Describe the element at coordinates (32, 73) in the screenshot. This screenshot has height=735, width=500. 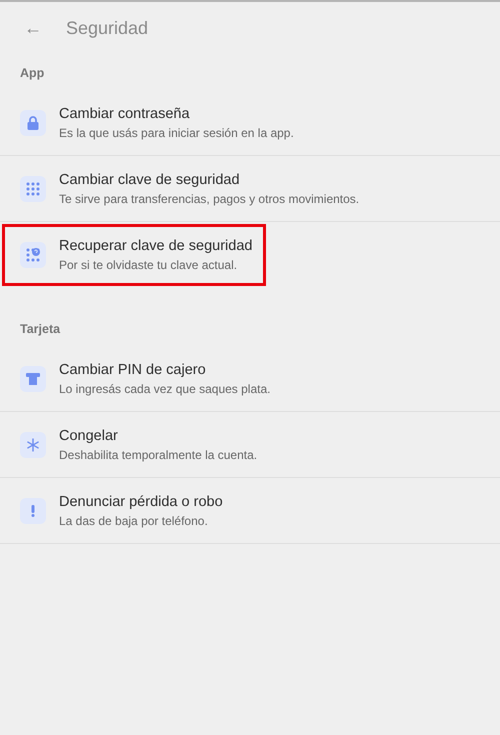
I see `section-title: App` at that location.